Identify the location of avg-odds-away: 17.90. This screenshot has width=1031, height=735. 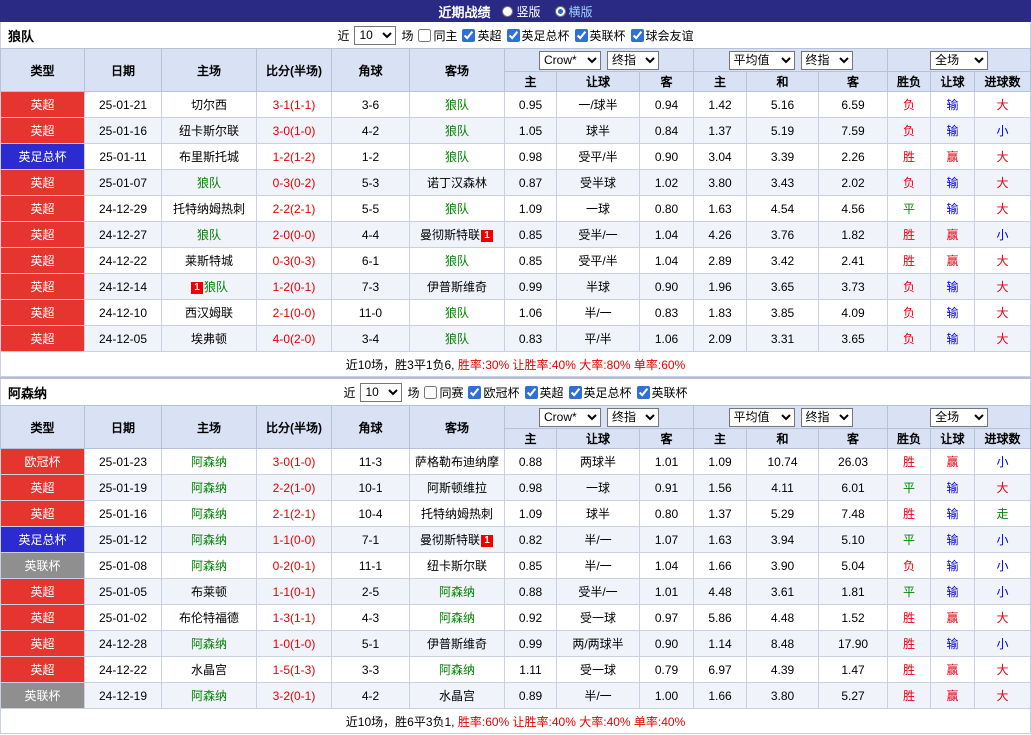
(853, 643).